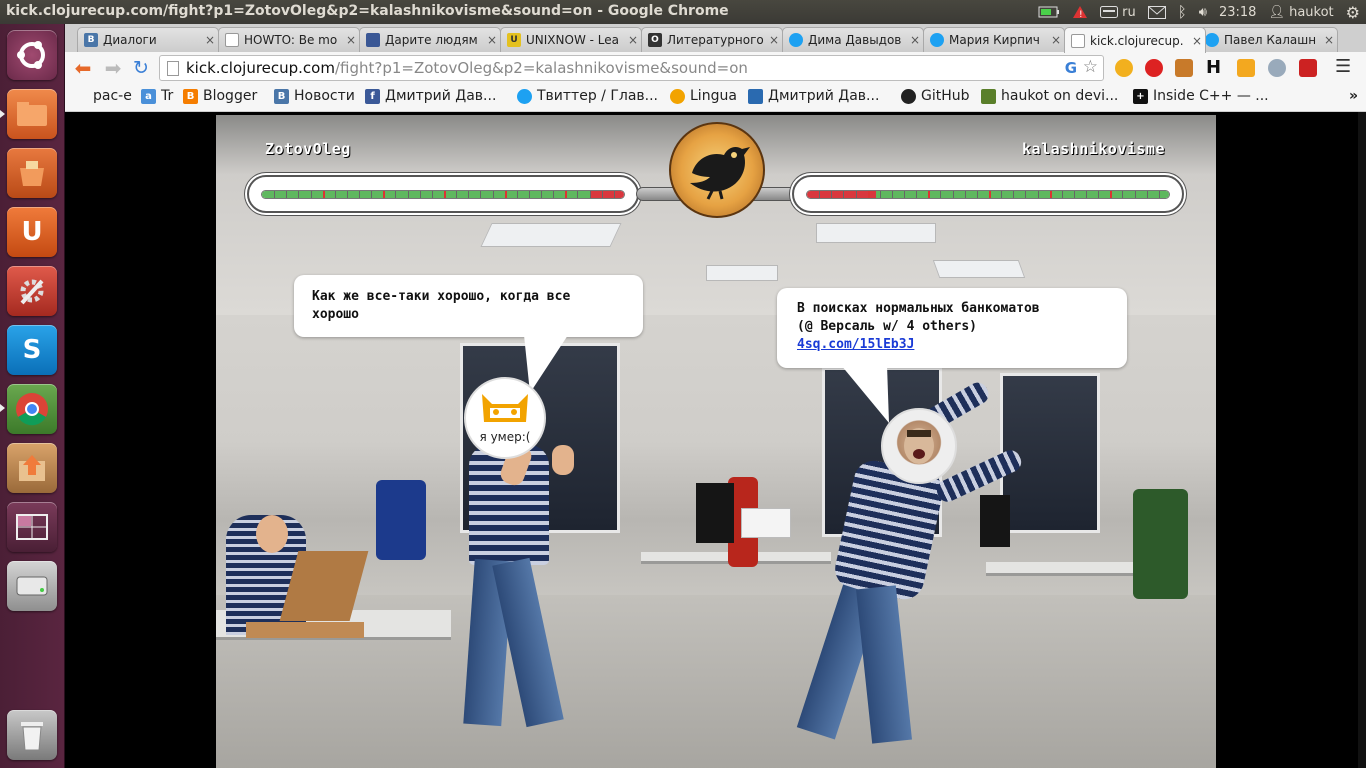 Image resolution: width=1366 pixels, height=768 pixels. What do you see at coordinates (32, 173) in the screenshot?
I see `software-center-icon` at bounding box center [32, 173].